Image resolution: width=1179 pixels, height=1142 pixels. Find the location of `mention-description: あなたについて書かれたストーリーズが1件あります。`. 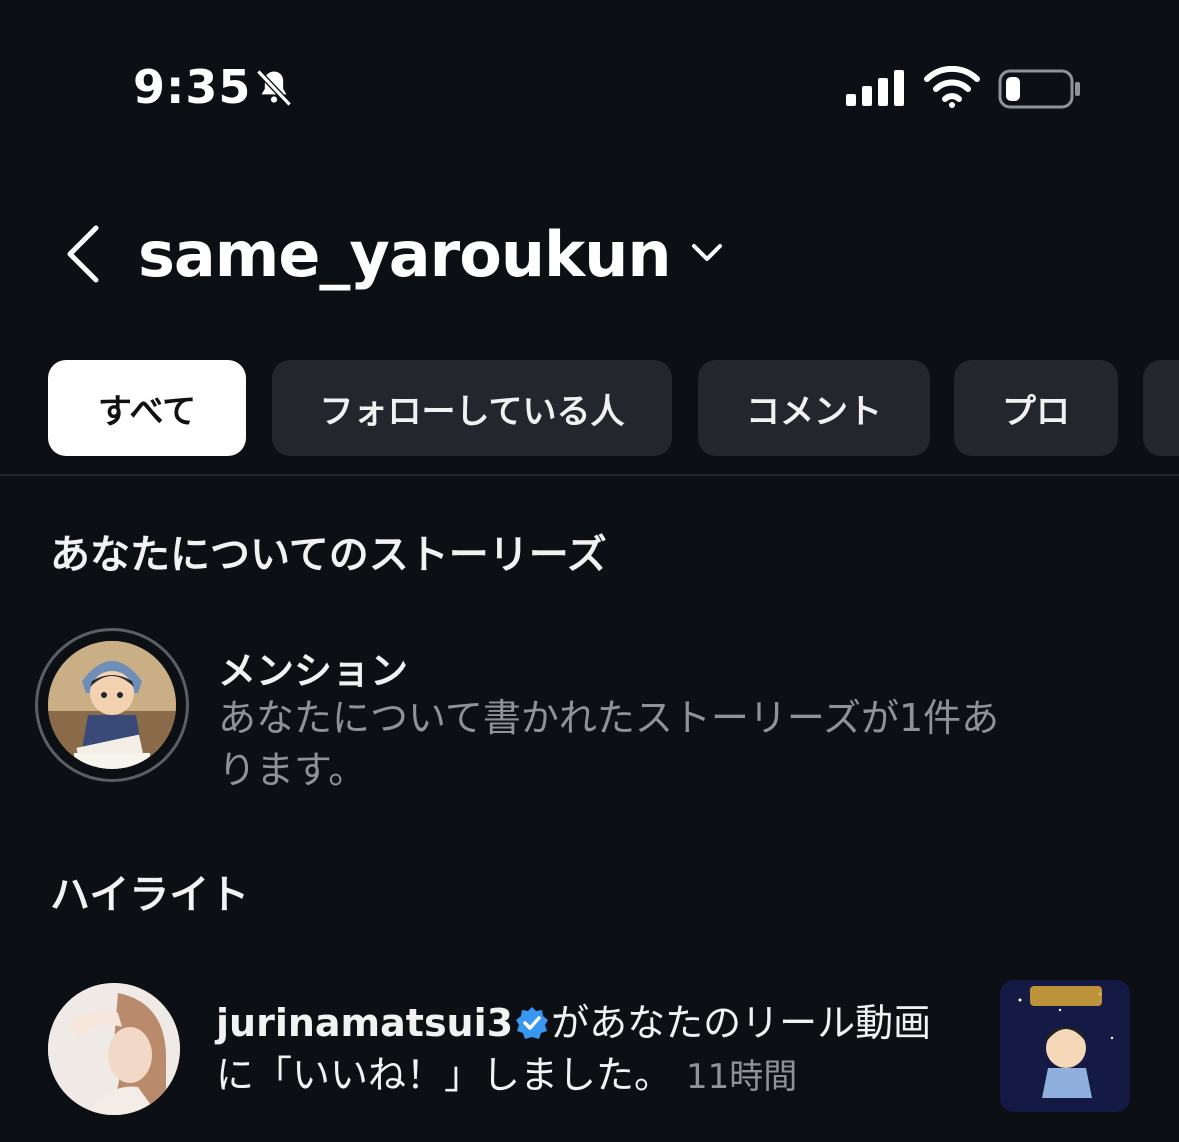

mention-description: あなたについて書かれたストーリーズが1件あります。 is located at coordinates (609, 744).